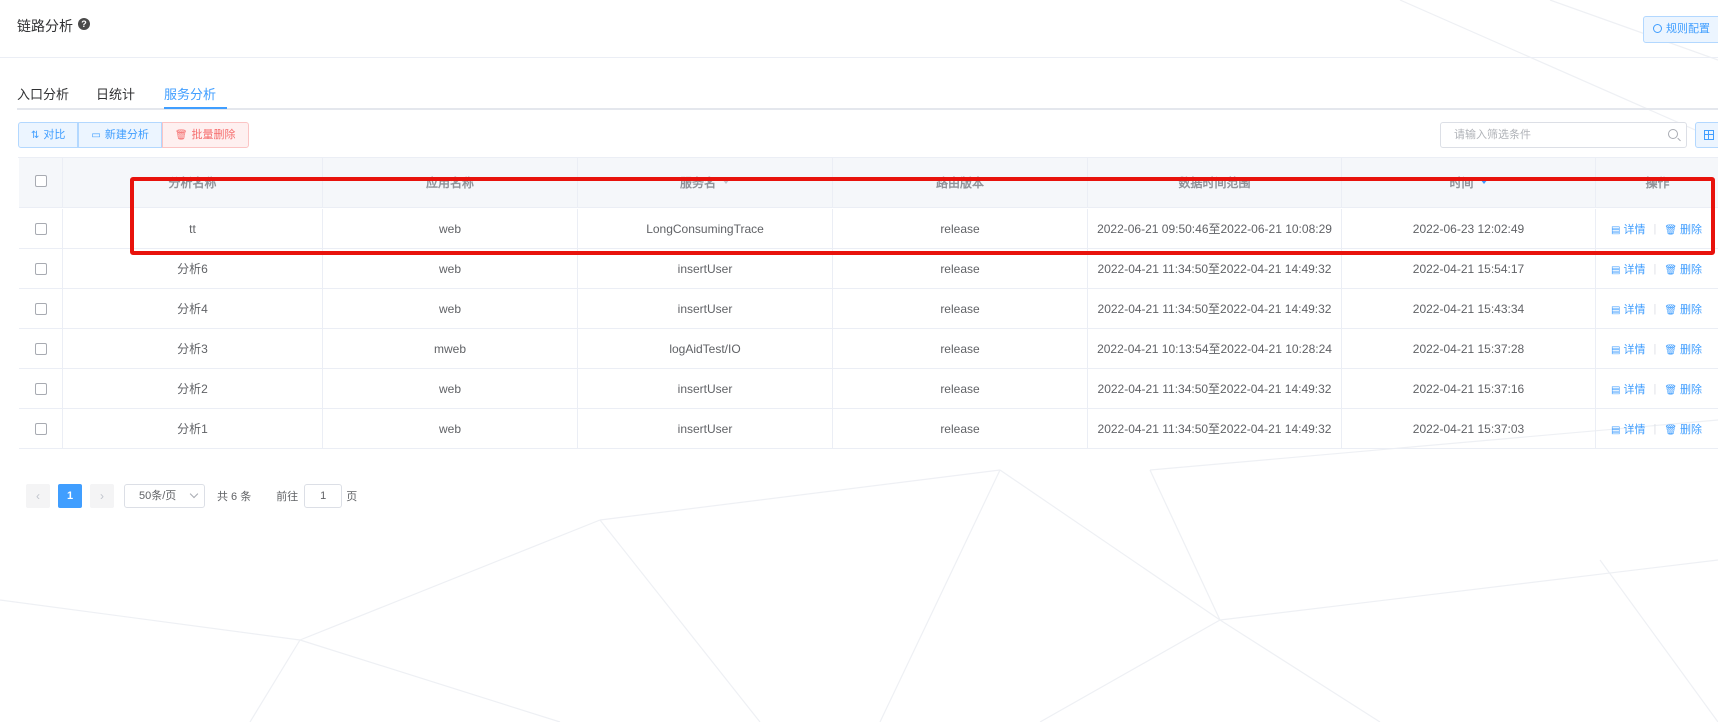  What do you see at coordinates (1469, 308) in the screenshot?
I see `cell-time: 2022-04-21 15:43:34` at bounding box center [1469, 308].